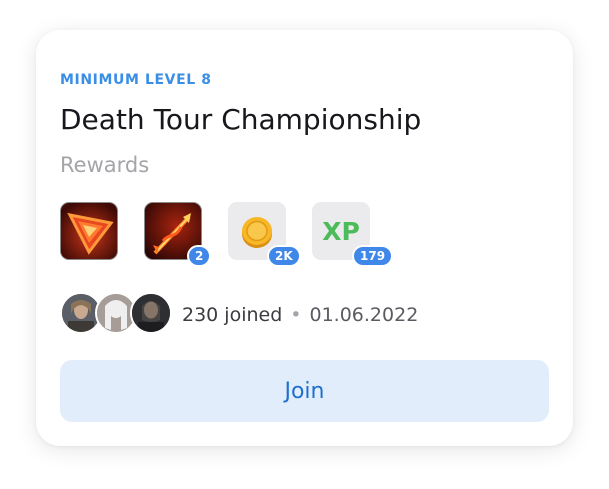 The image size is (609, 489). Describe the element at coordinates (105, 165) in the screenshot. I see `rewards-heading: Rewards` at that location.